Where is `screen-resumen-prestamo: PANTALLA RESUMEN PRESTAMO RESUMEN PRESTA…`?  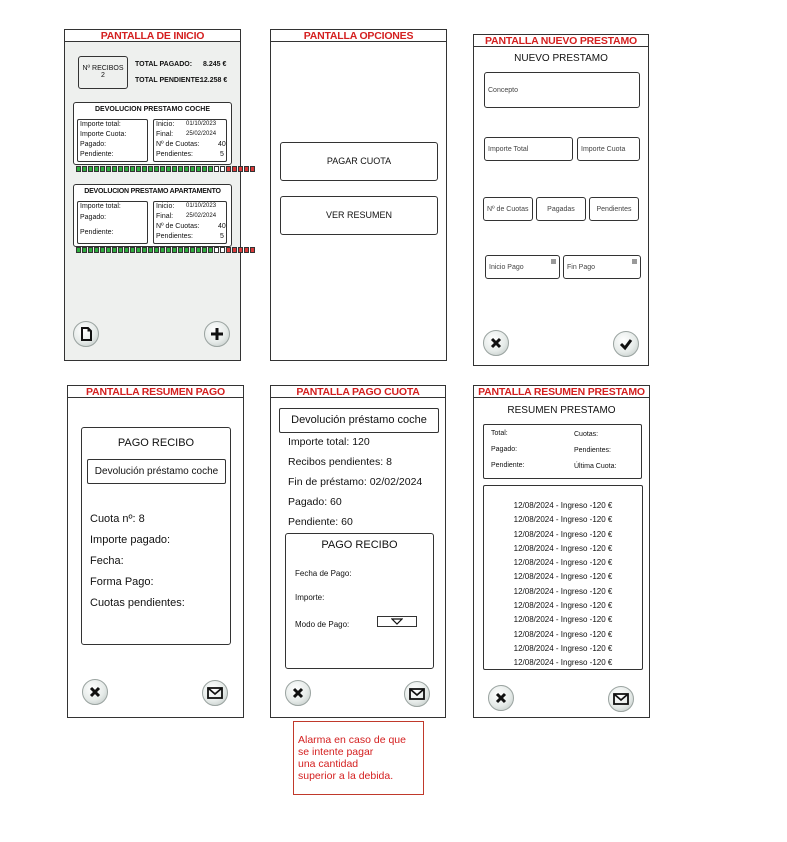
screen-resumen-prestamo: PANTALLA RESUMEN PRESTAMO RESUMEN PRESTA… is located at coordinates (561, 551).